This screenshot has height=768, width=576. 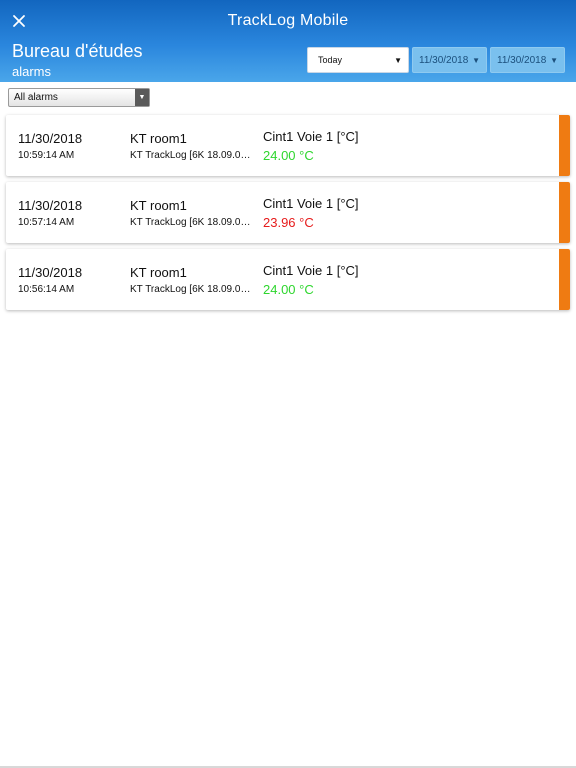 What do you see at coordinates (46, 155) in the screenshot?
I see `alarm-time: 10:59:14 AM` at bounding box center [46, 155].